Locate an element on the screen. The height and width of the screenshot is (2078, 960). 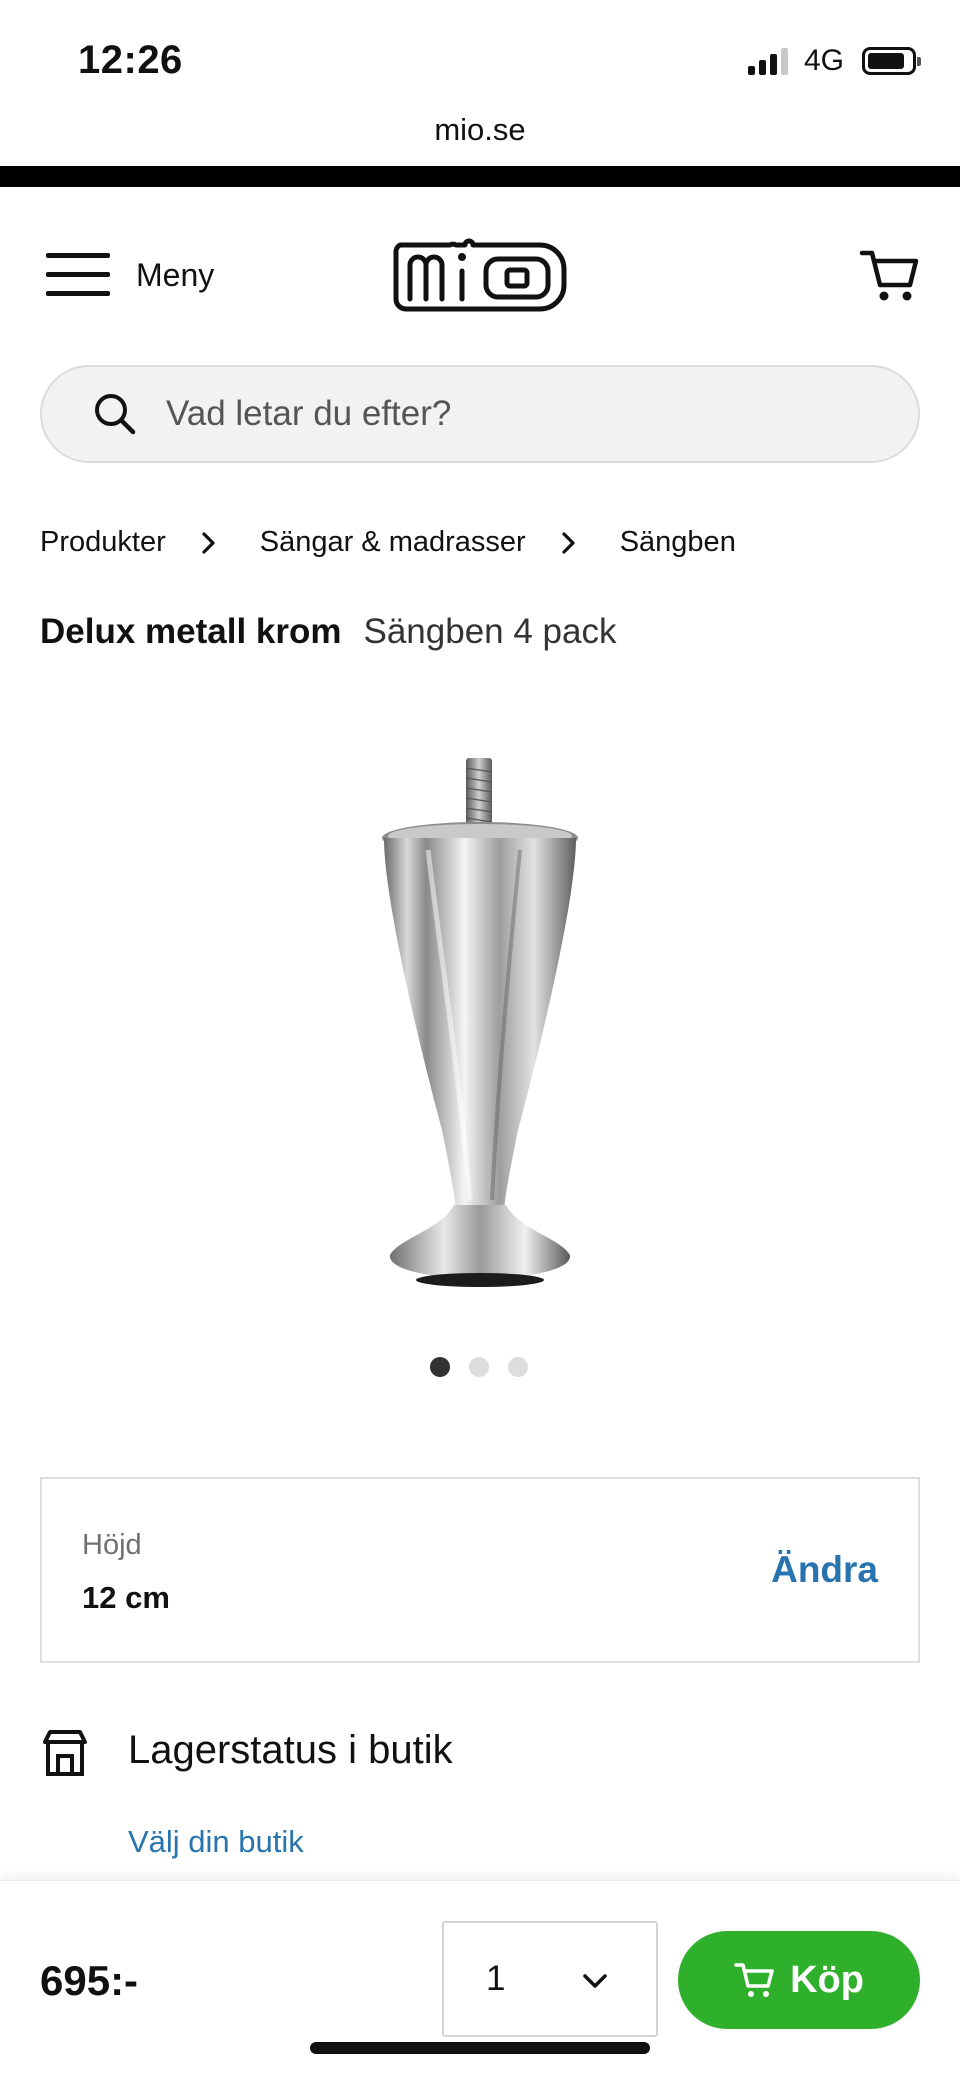
variant-label: Höjd is located at coordinates (112, 1545).